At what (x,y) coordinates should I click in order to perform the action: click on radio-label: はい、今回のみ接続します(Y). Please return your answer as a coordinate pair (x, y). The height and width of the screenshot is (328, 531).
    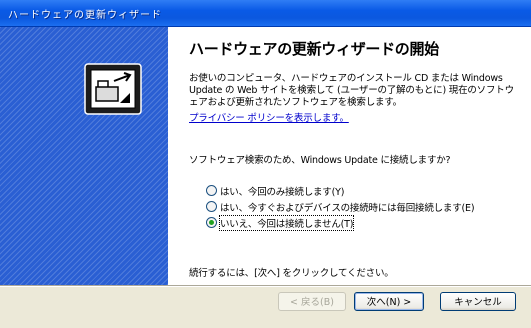
    Looking at the image, I should click on (282, 192).